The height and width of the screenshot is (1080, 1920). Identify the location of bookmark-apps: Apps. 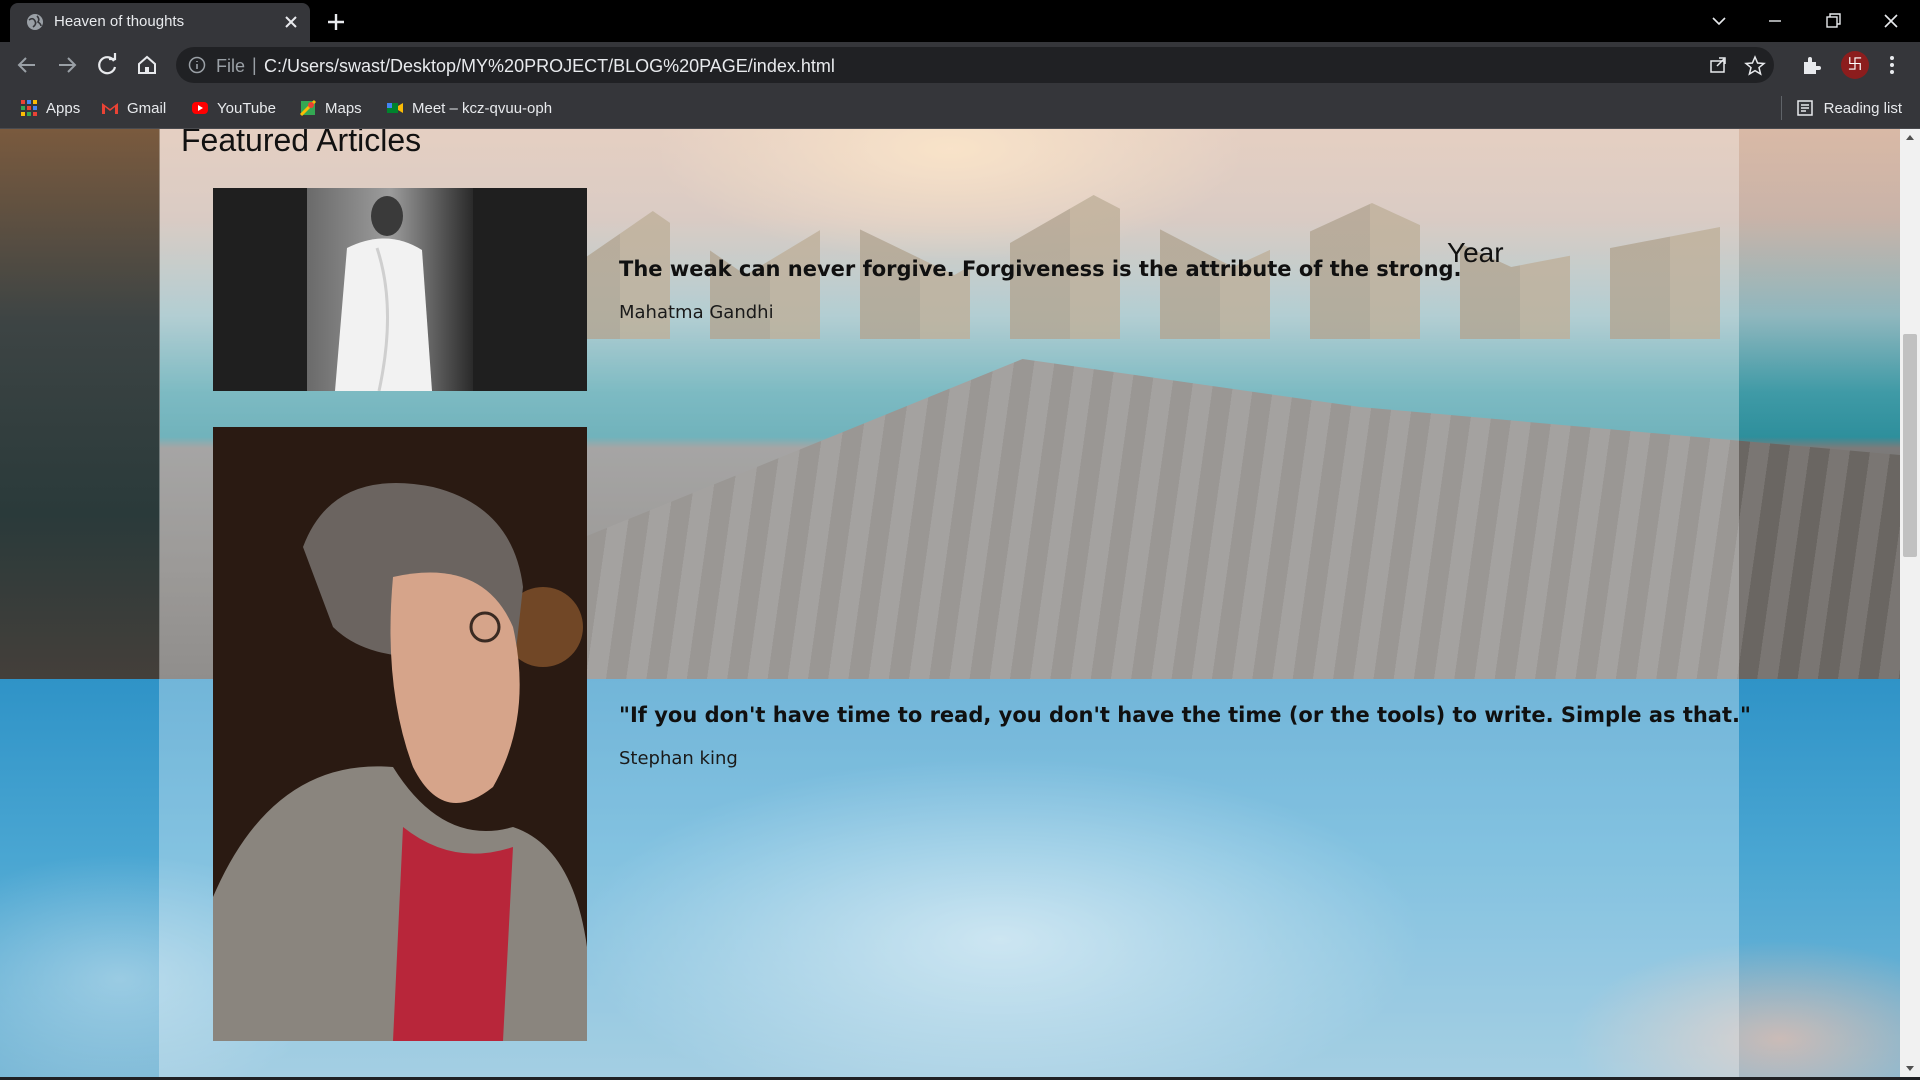
(50, 108).